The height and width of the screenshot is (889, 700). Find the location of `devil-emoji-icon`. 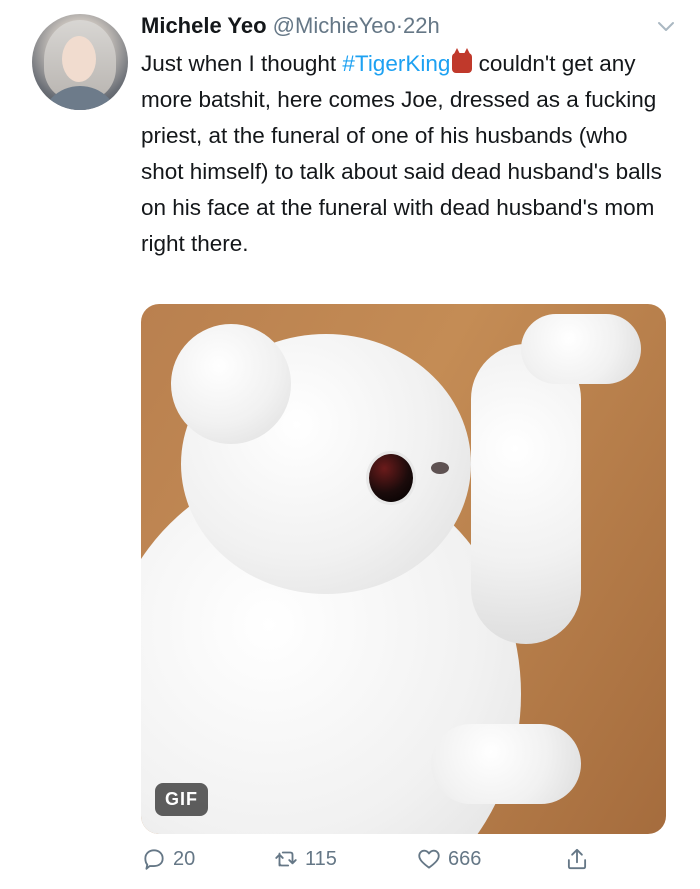

devil-emoji-icon is located at coordinates (462, 60).